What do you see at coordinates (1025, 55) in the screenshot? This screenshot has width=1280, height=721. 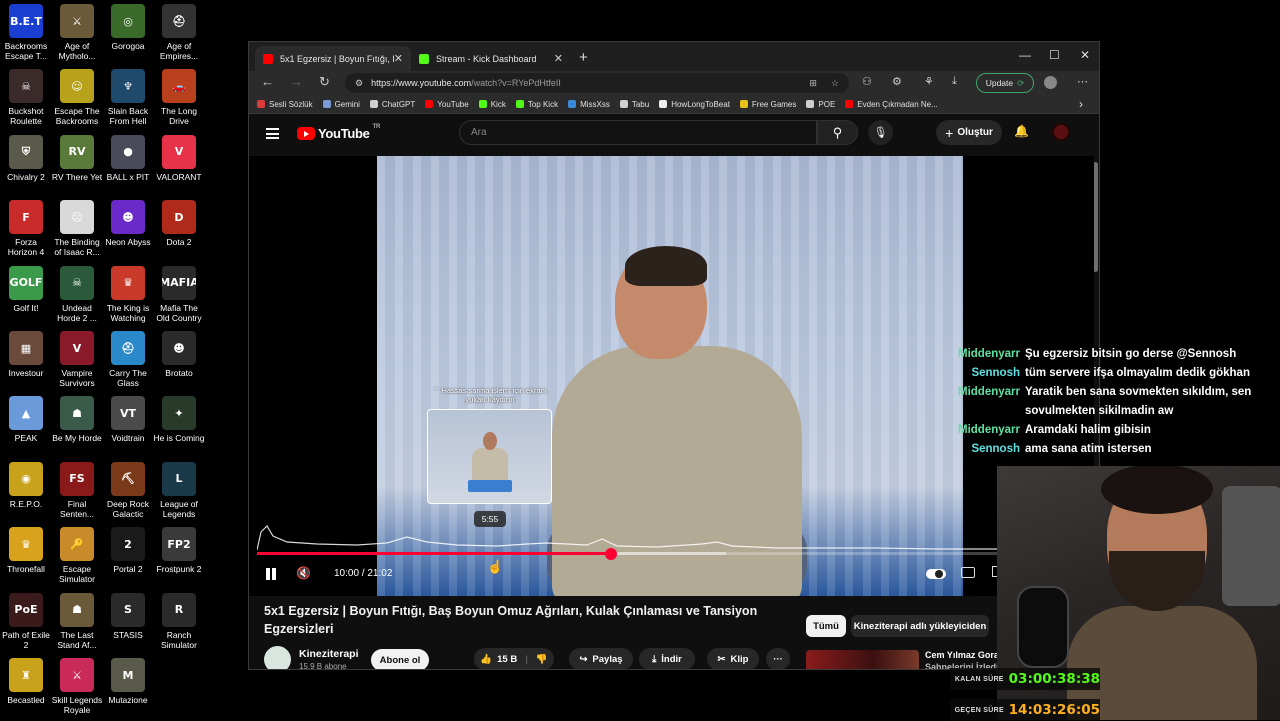 I see `minimize-button: —` at bounding box center [1025, 55].